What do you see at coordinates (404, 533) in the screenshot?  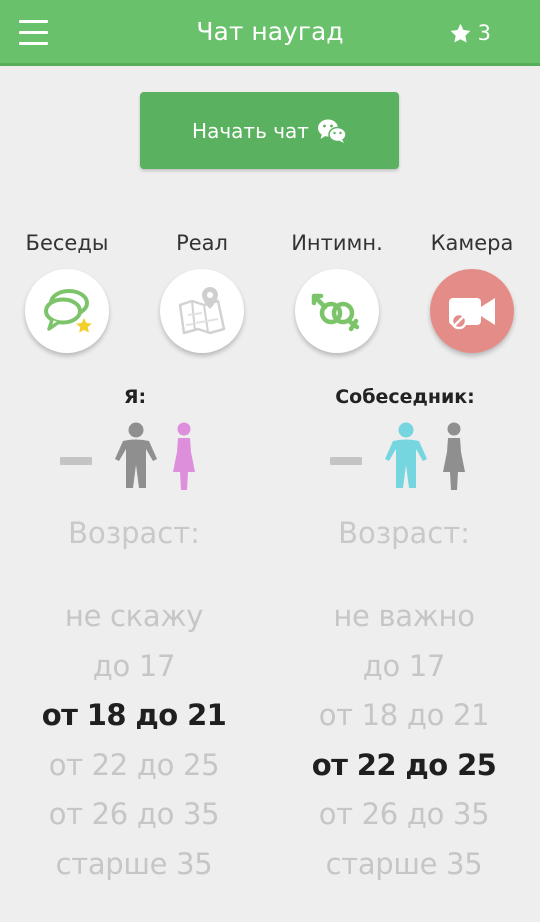 I see `partner-age-title: Возраст:` at bounding box center [404, 533].